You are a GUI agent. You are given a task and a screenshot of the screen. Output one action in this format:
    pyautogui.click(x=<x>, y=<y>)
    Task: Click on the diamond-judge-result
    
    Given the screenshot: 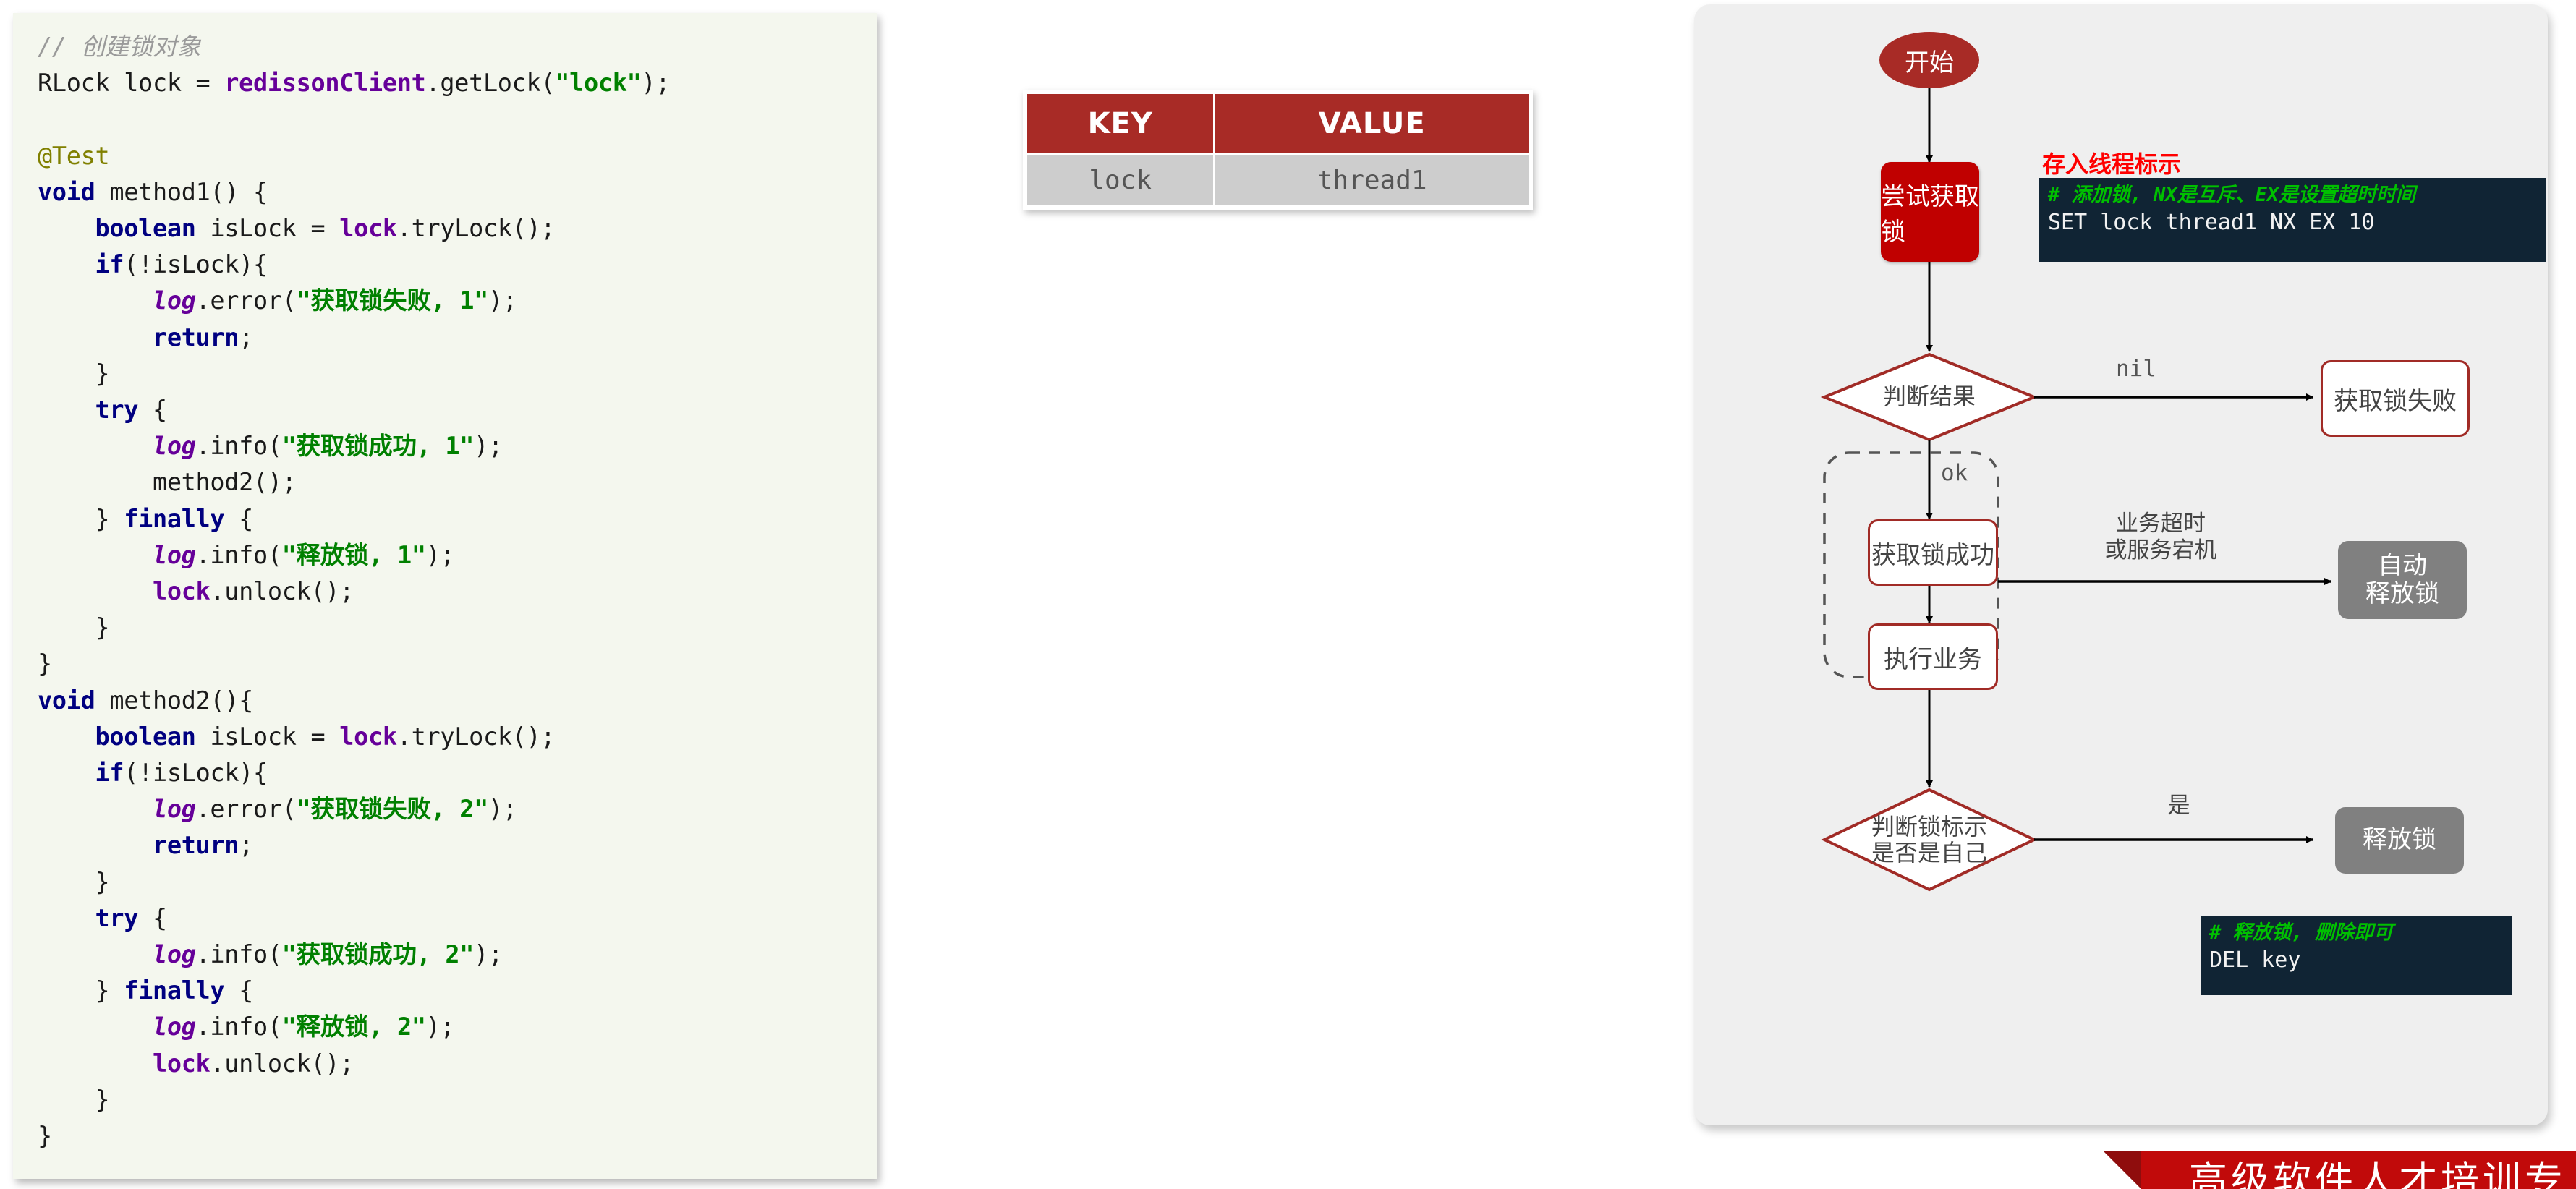 What is the action you would take?
    pyautogui.click(x=1929, y=397)
    